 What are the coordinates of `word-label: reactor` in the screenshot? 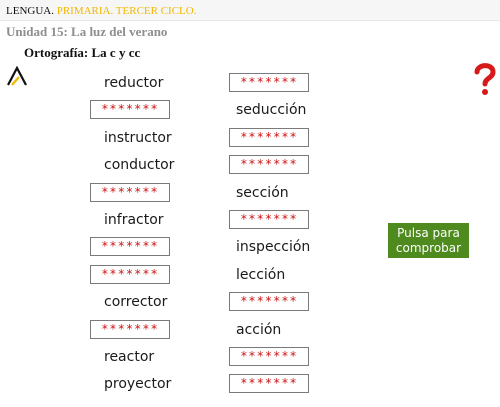 It's located at (129, 357).